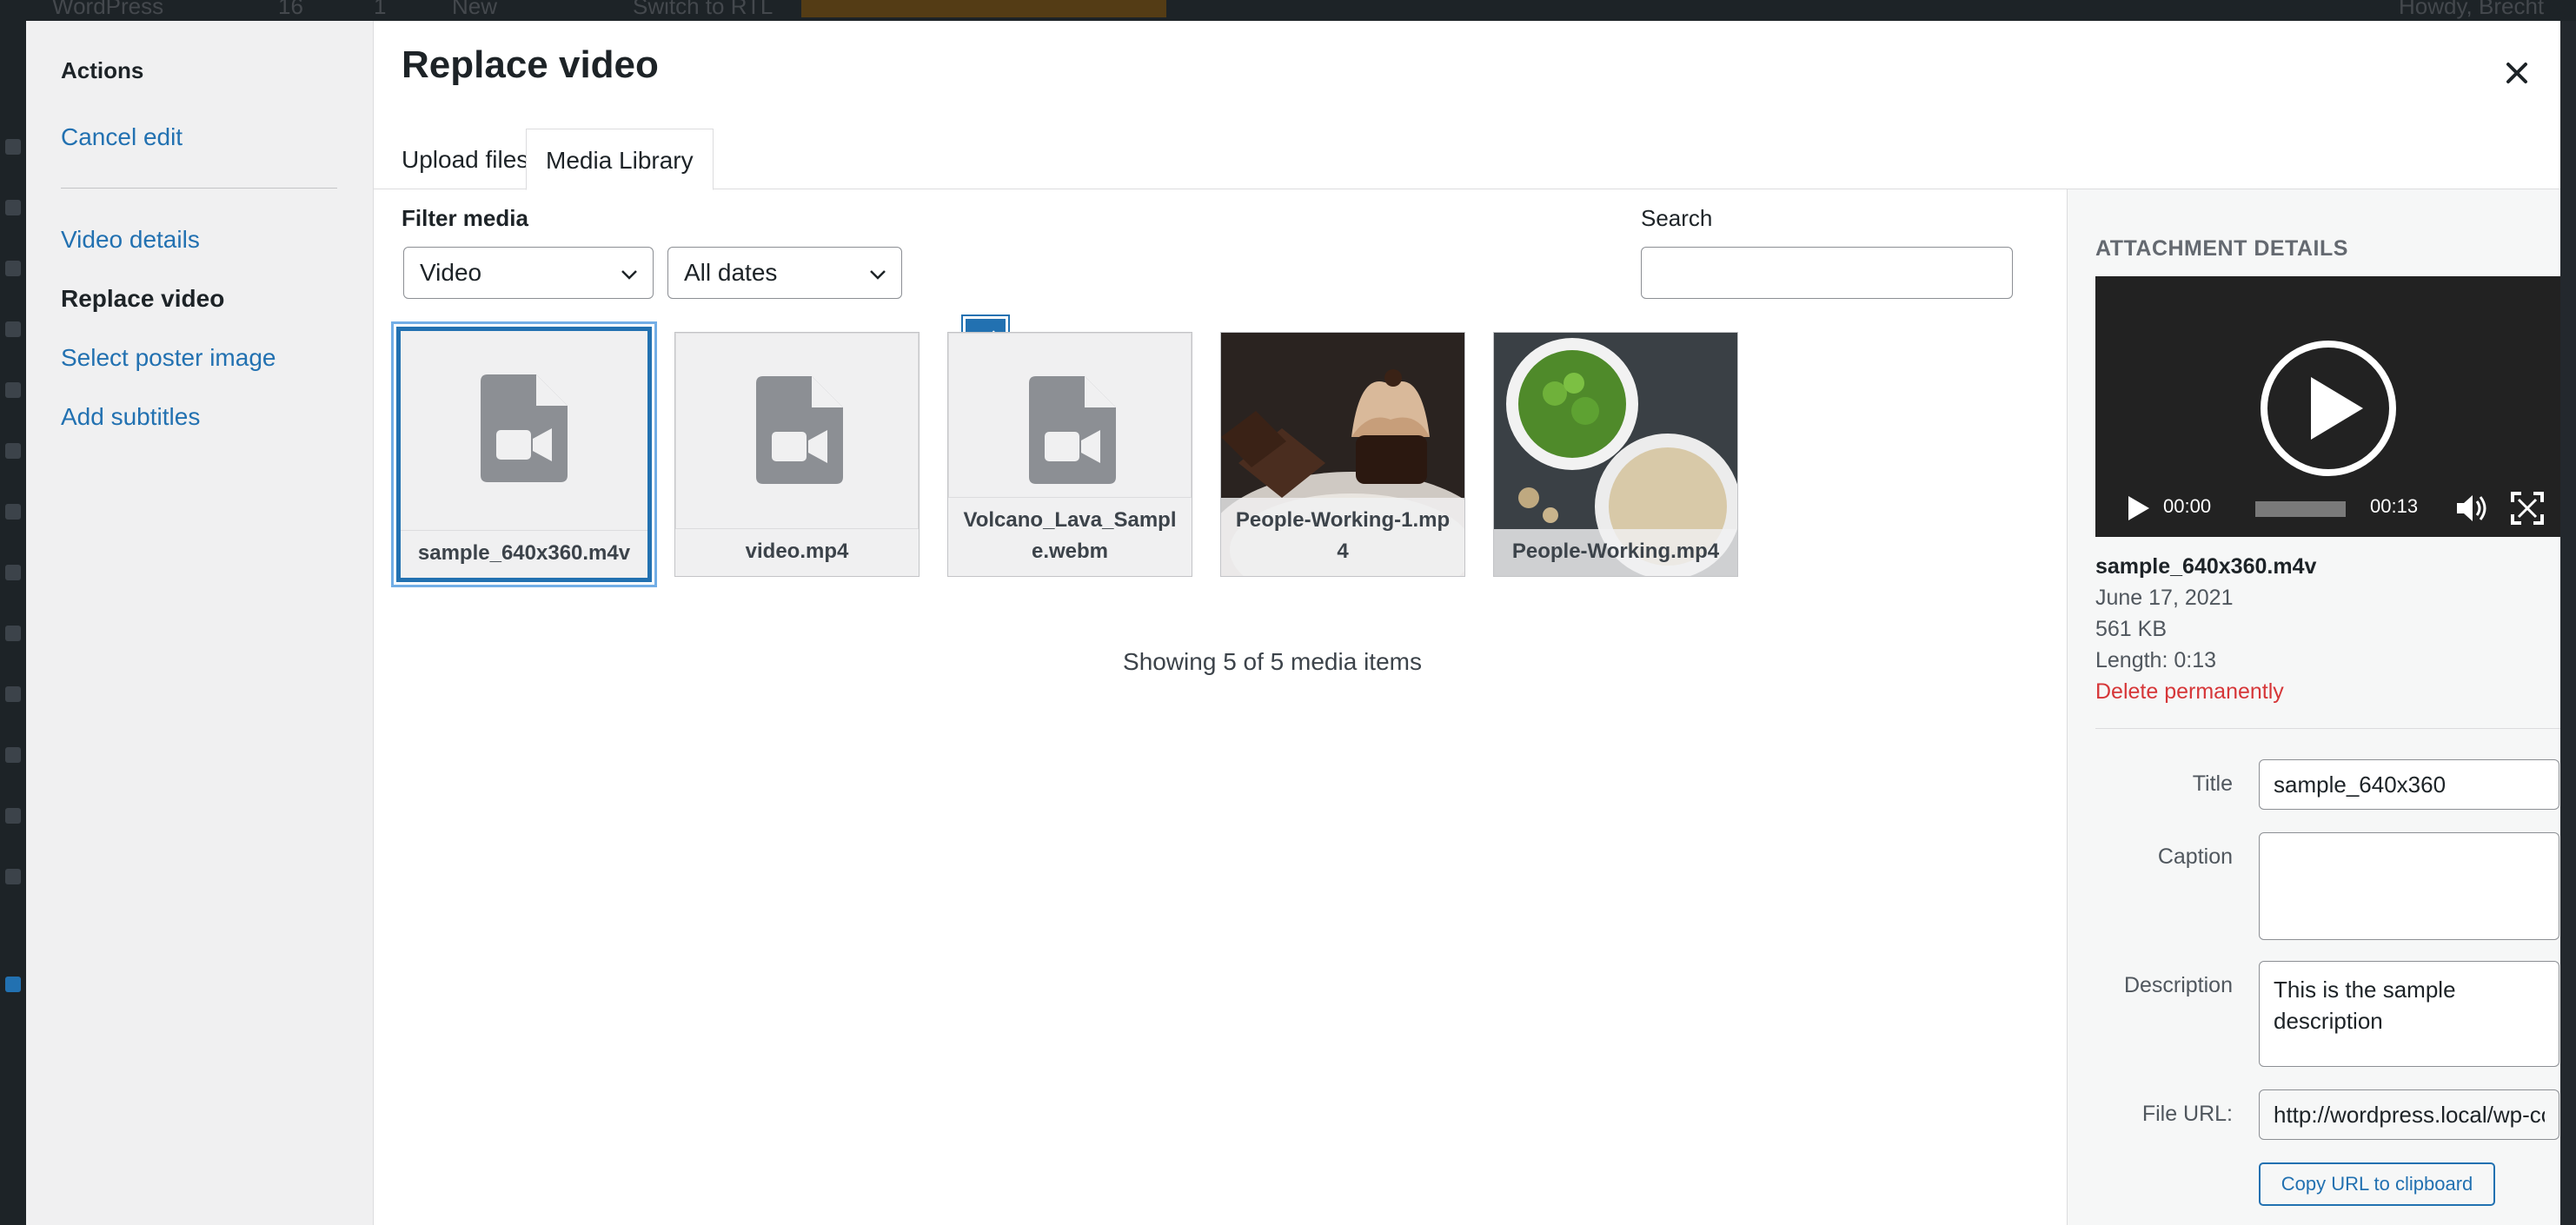 The image size is (2576, 1225). I want to click on attachment-thumbnail: sample_640x360.m4v, so click(524, 455).